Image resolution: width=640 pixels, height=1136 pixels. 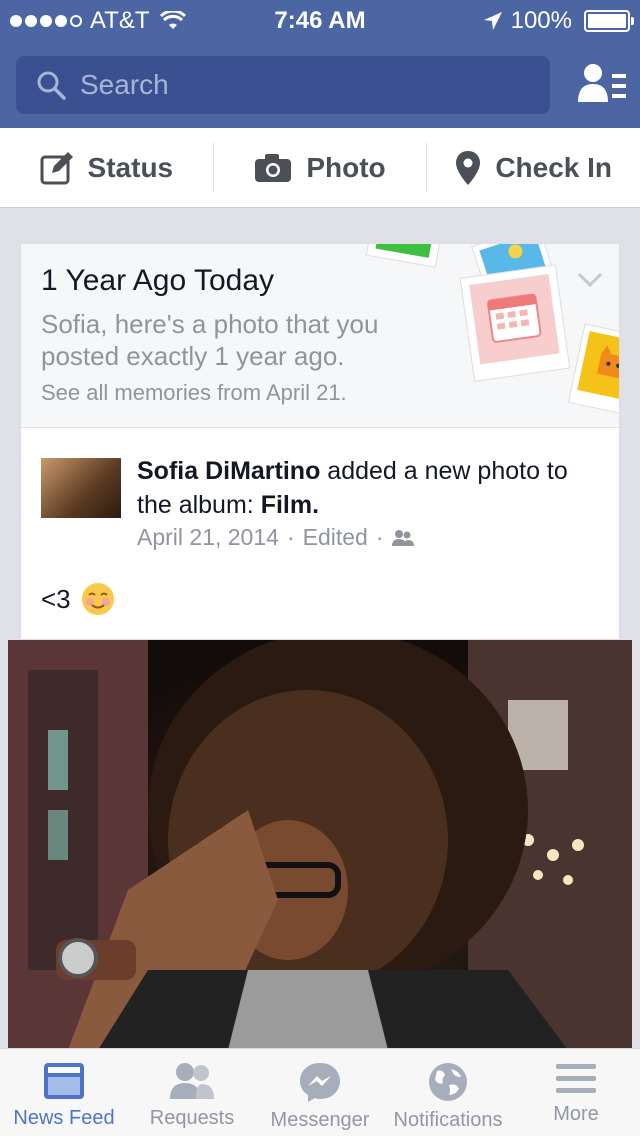 I want to click on post-text: <3, so click(x=56, y=598).